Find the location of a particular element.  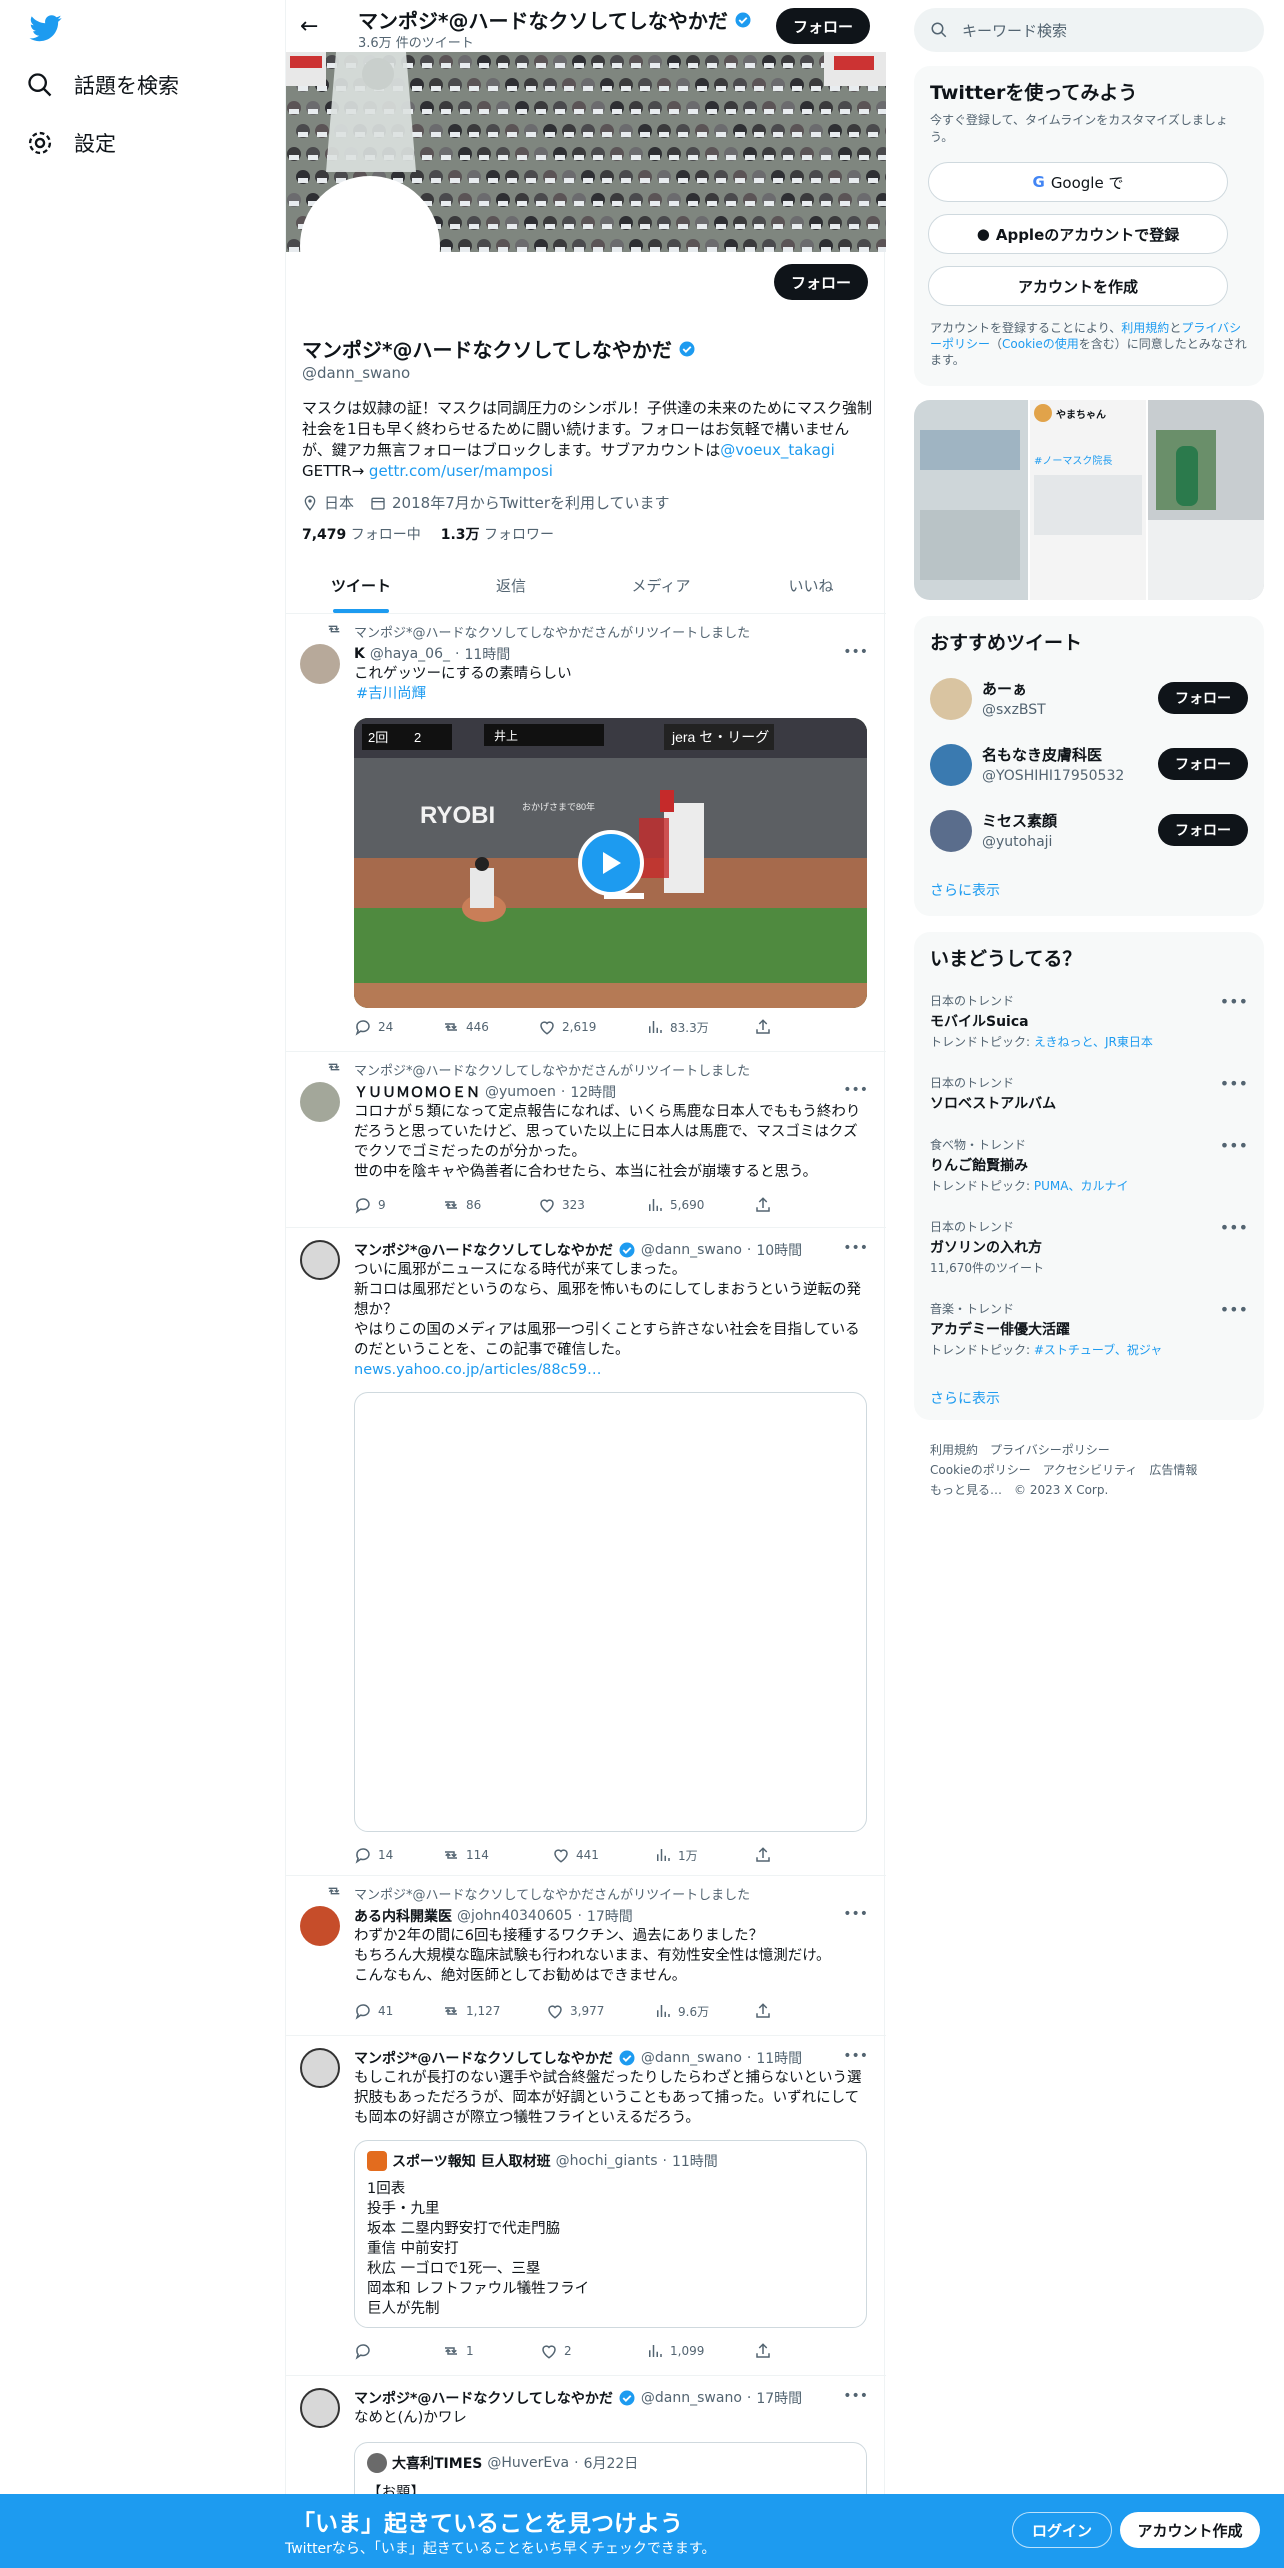

tweet-time: 10時間 is located at coordinates (779, 1250).